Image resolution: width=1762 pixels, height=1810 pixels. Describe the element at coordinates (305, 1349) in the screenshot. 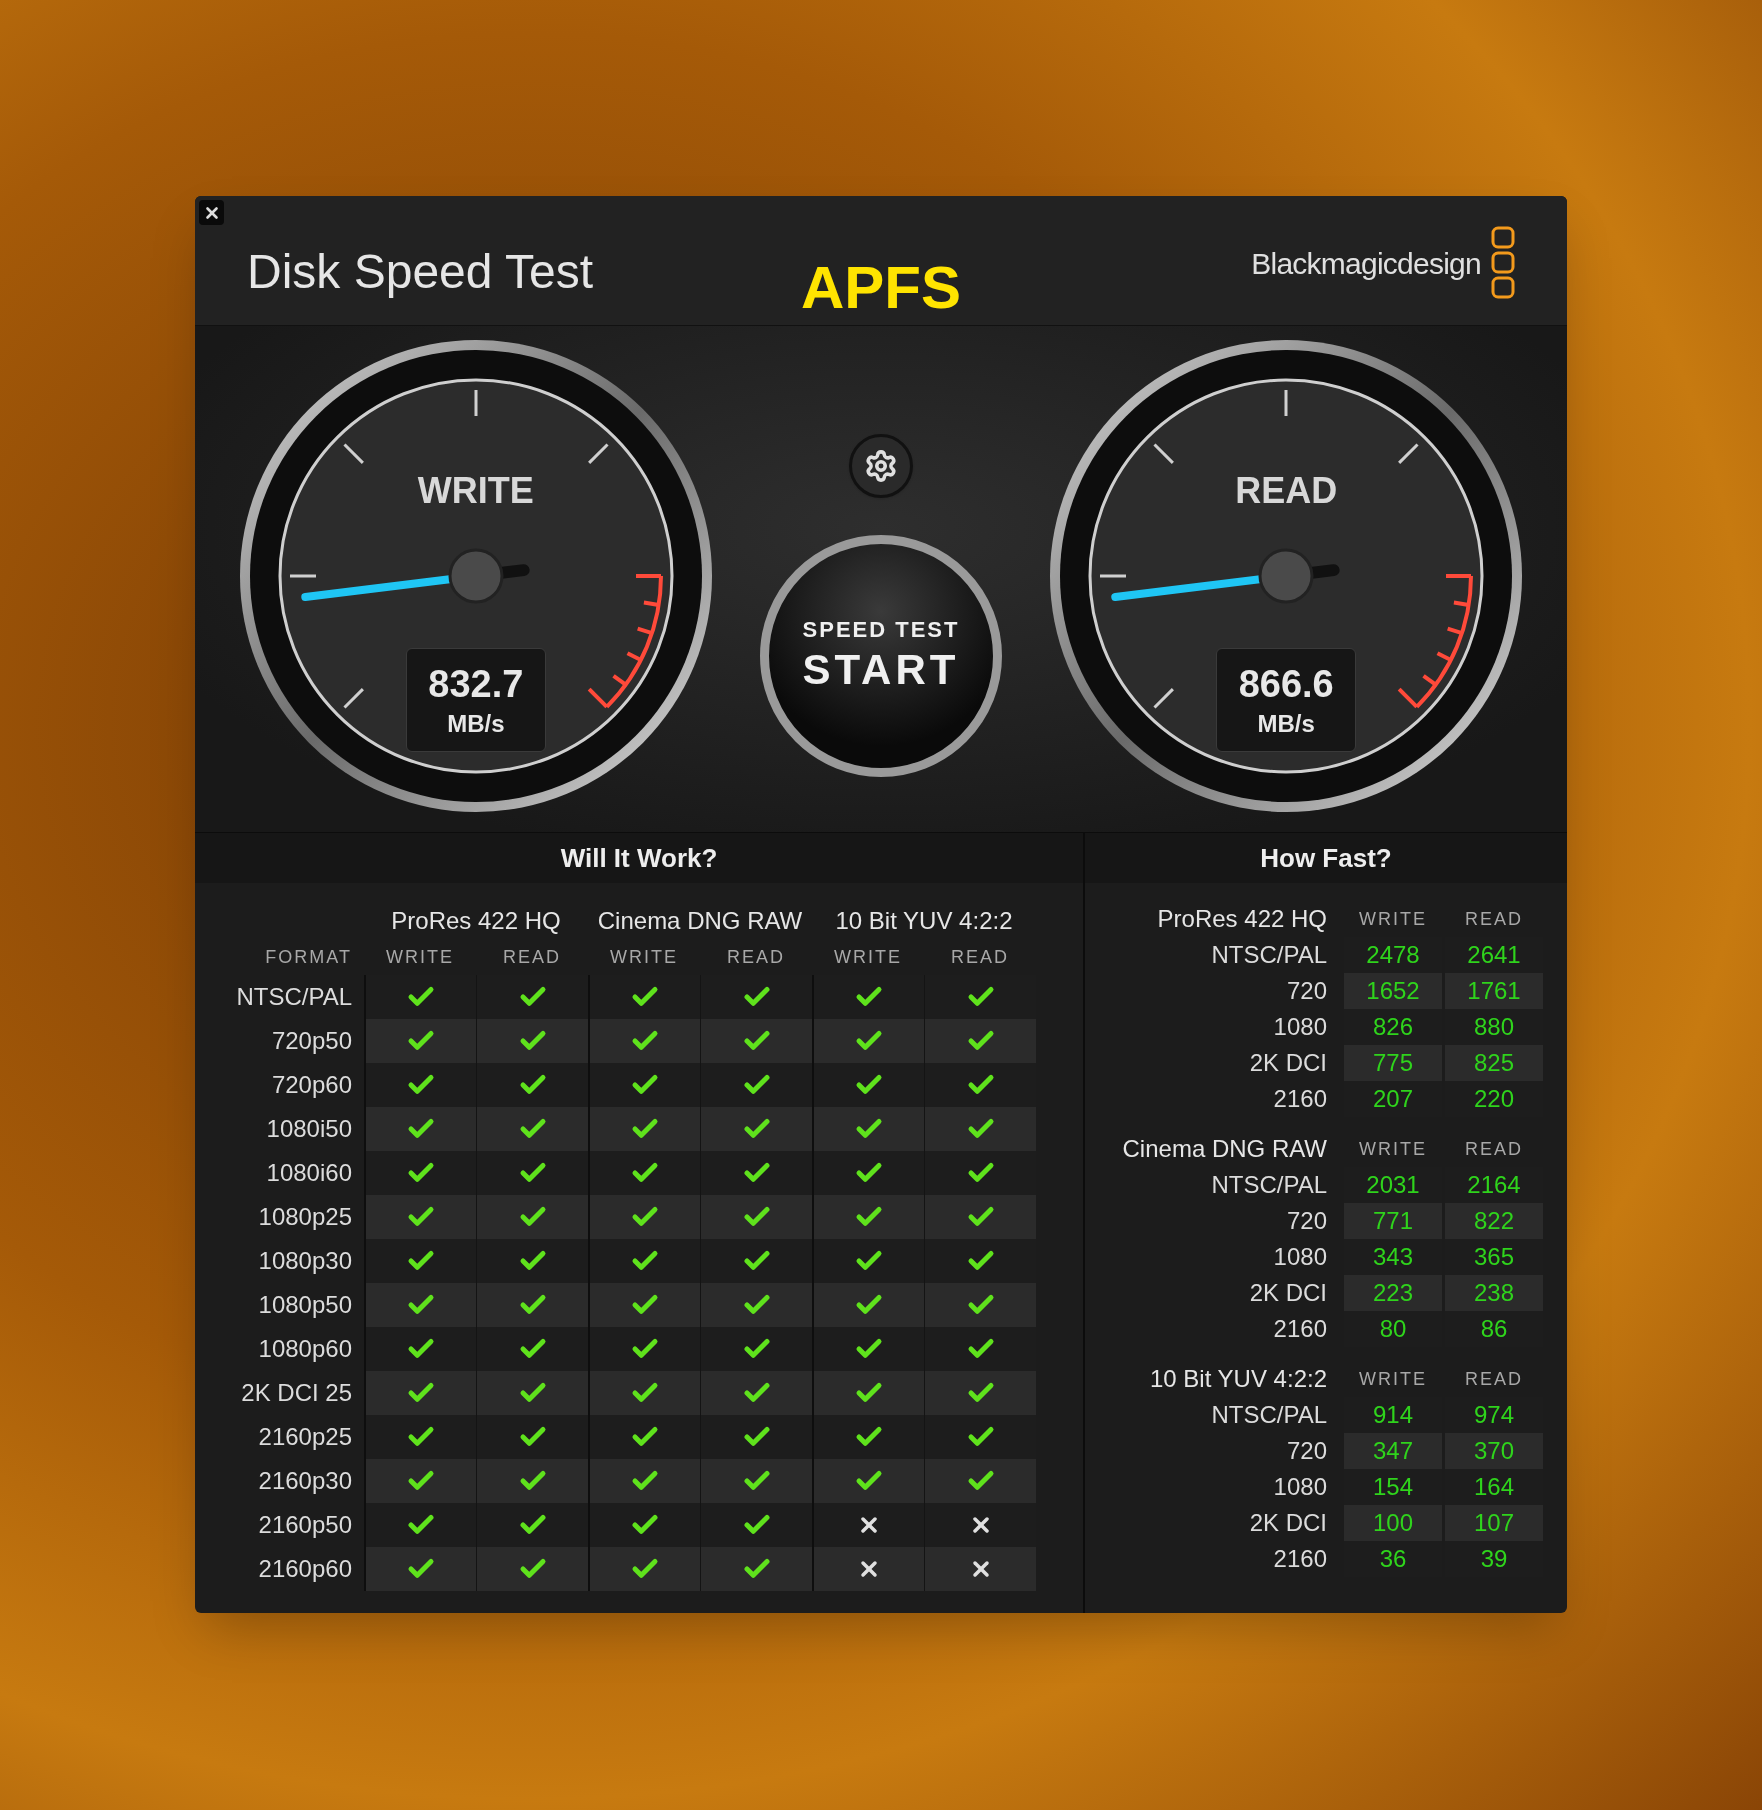

I see `format-label: 1080p60` at that location.